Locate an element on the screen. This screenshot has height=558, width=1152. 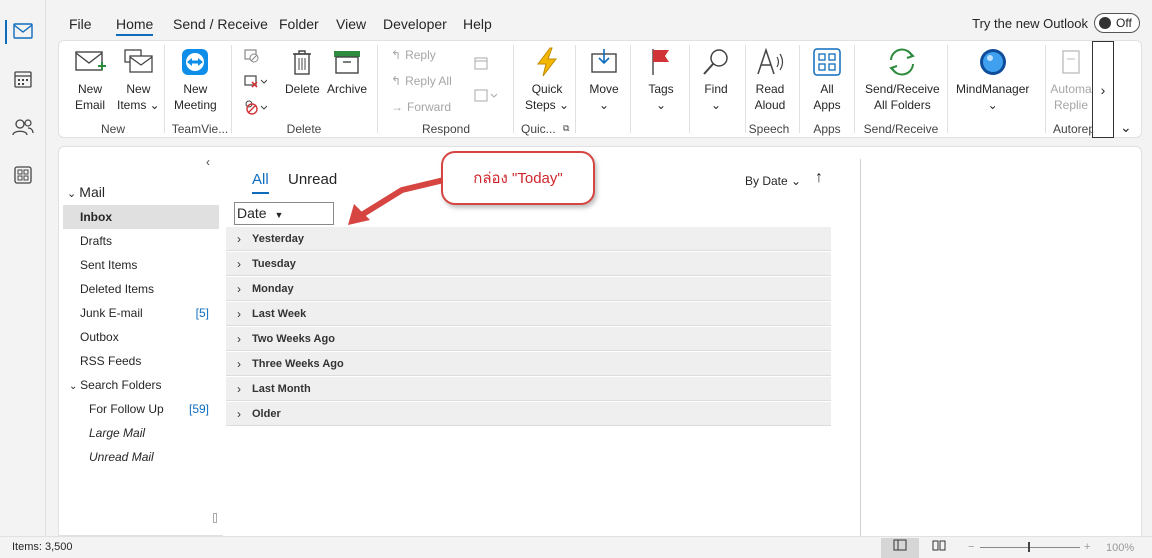
group-yesterday: › Yesterday is located at coordinates (528, 239).